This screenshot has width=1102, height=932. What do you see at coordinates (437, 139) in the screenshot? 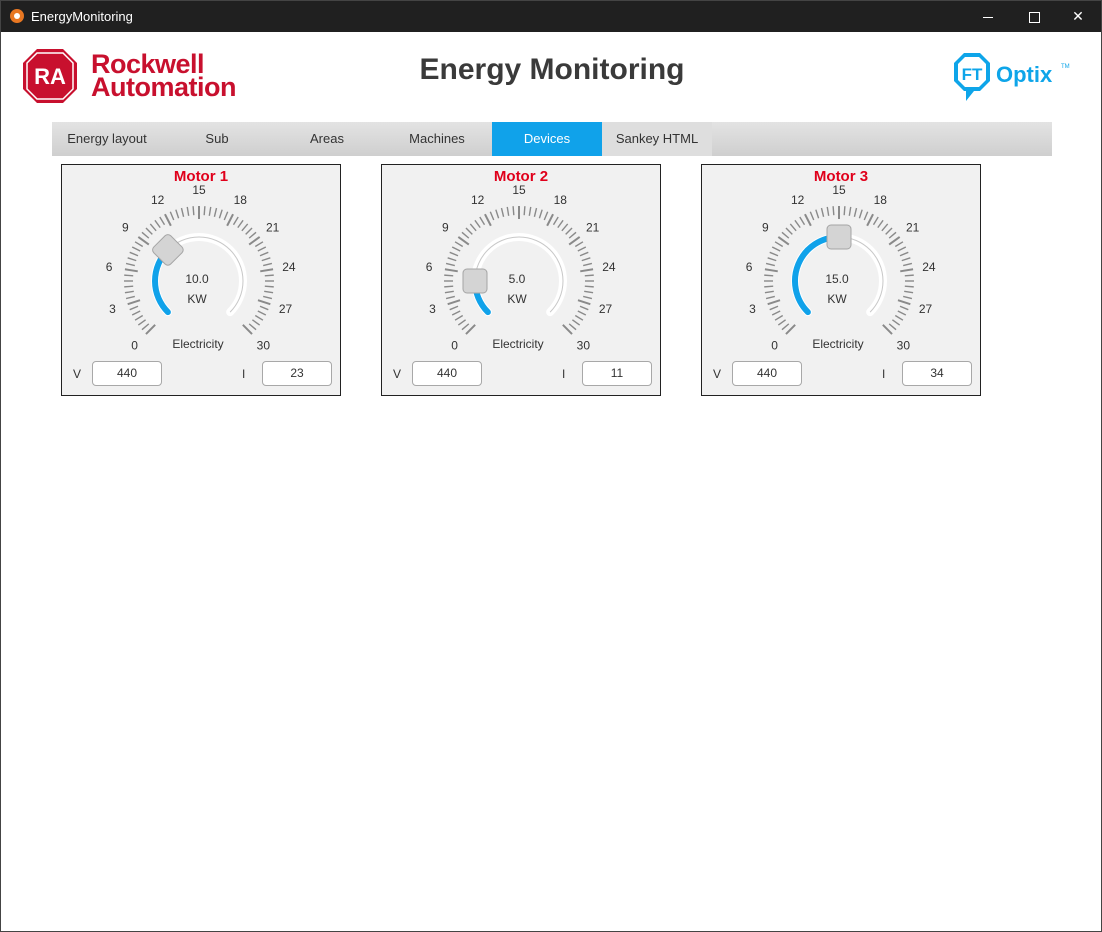
I see `tab-machines: Machines` at bounding box center [437, 139].